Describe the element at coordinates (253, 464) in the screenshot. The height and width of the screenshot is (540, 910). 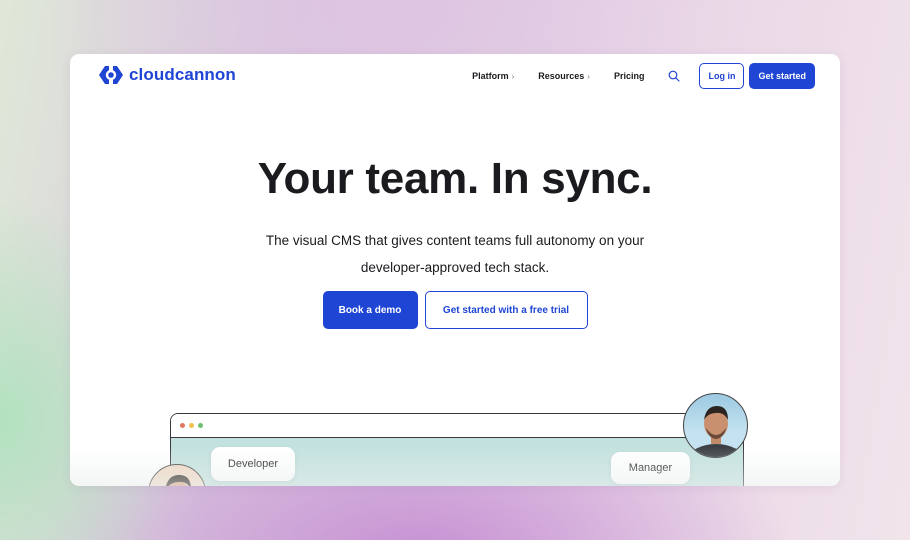
I see `developer-label-bubble: Developer` at that location.